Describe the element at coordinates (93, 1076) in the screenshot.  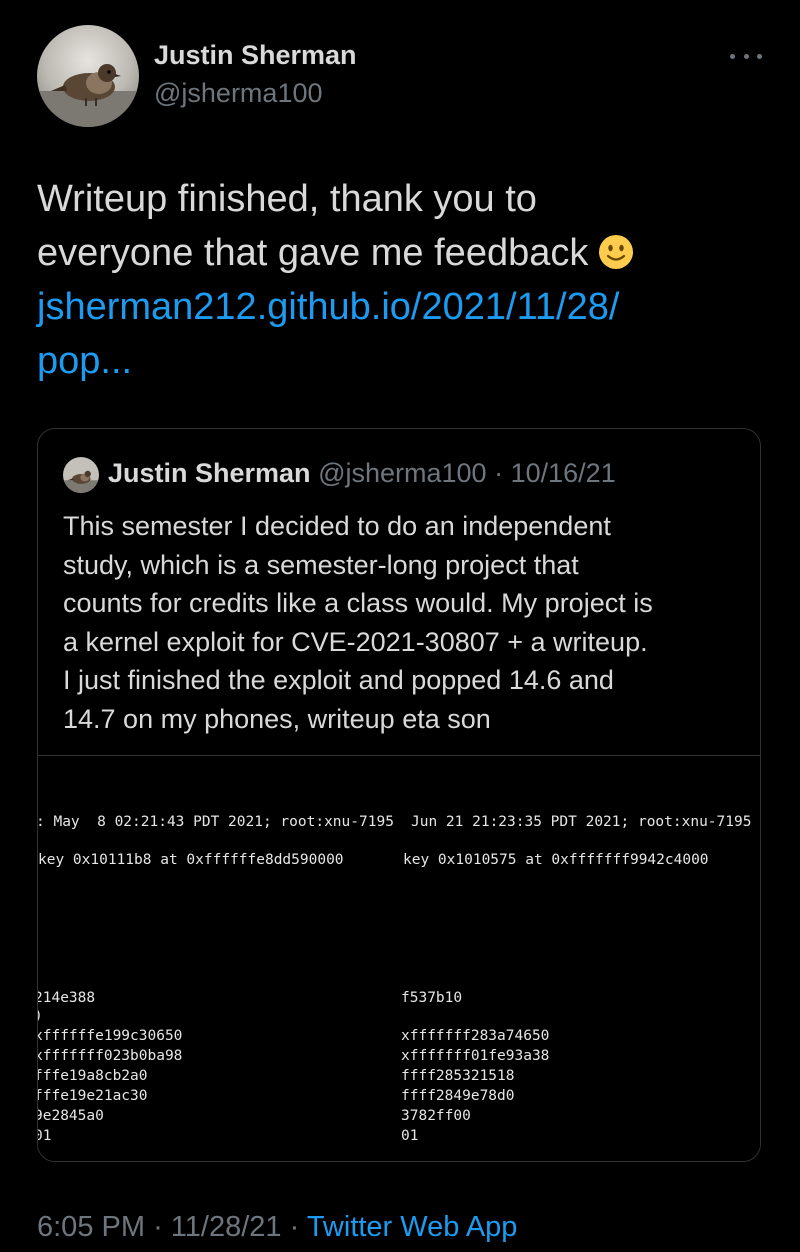
I see `terminal-line: fffe19a8cb2a0` at that location.